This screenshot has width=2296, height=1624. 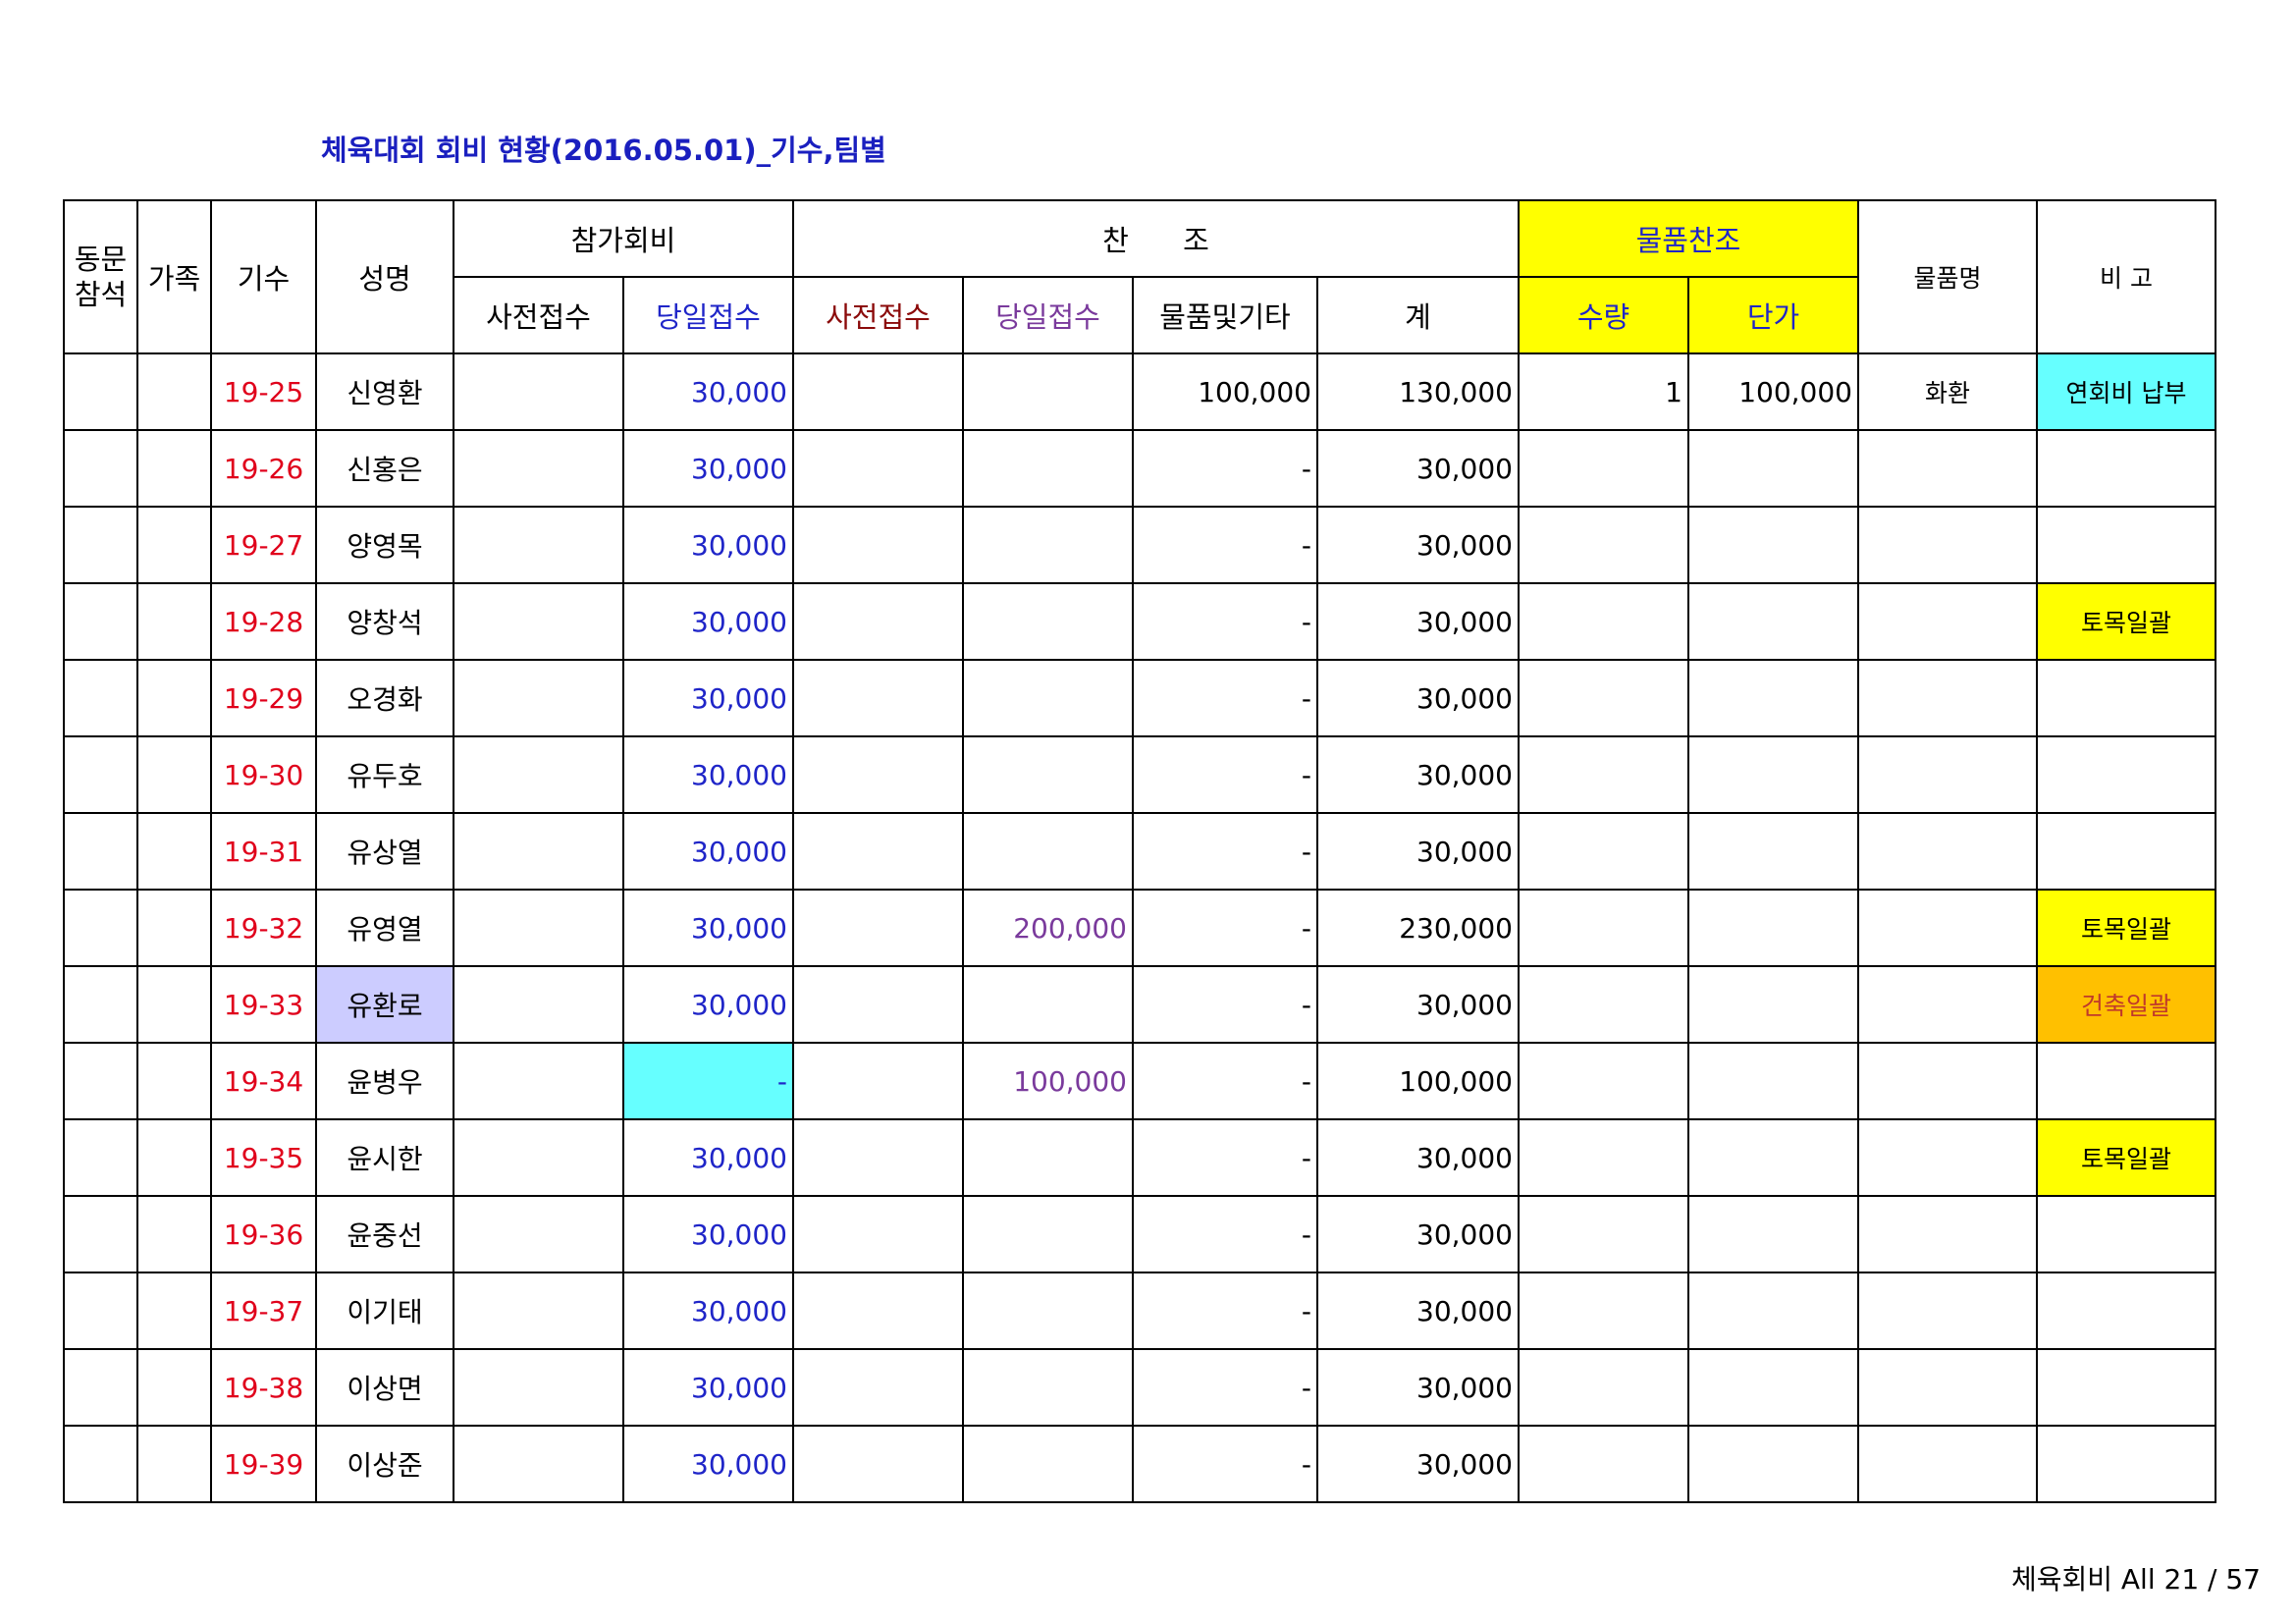 What do you see at coordinates (2126, 276) in the screenshot?
I see `header-note: 비 고` at bounding box center [2126, 276].